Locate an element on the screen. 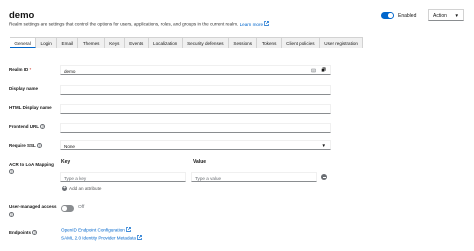 The width and height of the screenshot is (474, 251). html-display-name-input is located at coordinates (195, 109).